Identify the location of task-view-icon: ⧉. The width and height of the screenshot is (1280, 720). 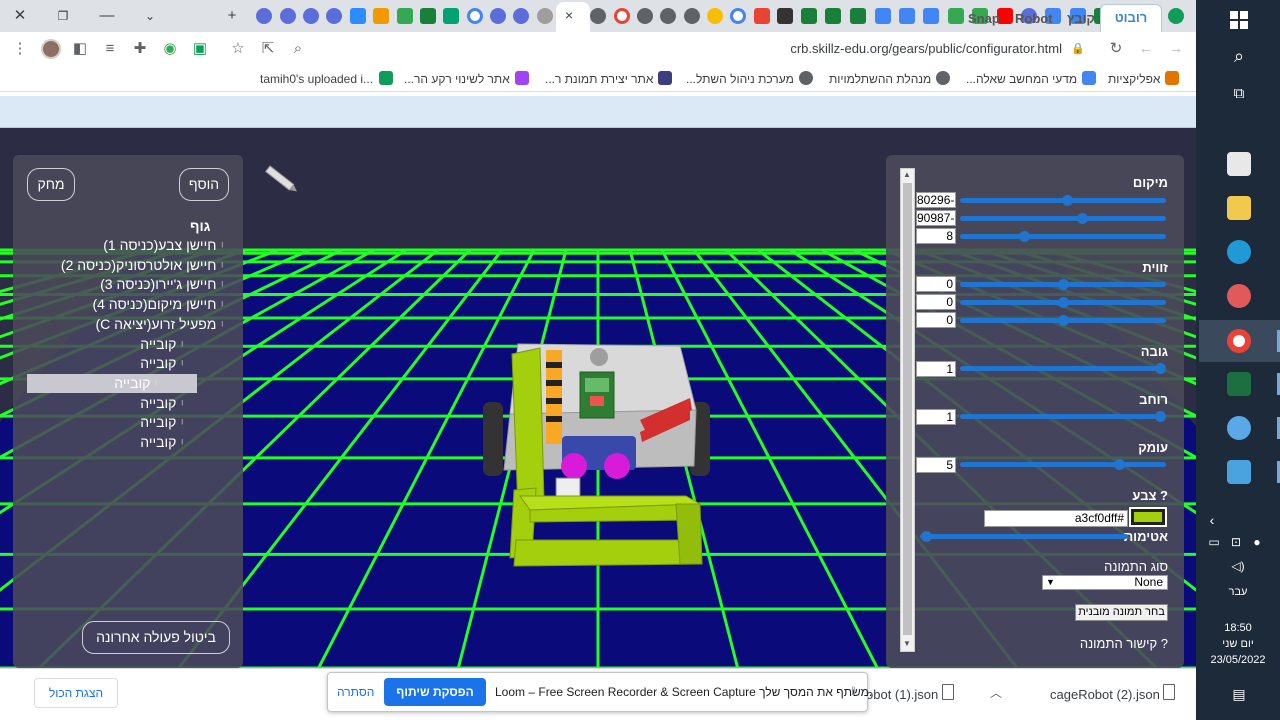
(1239, 94).